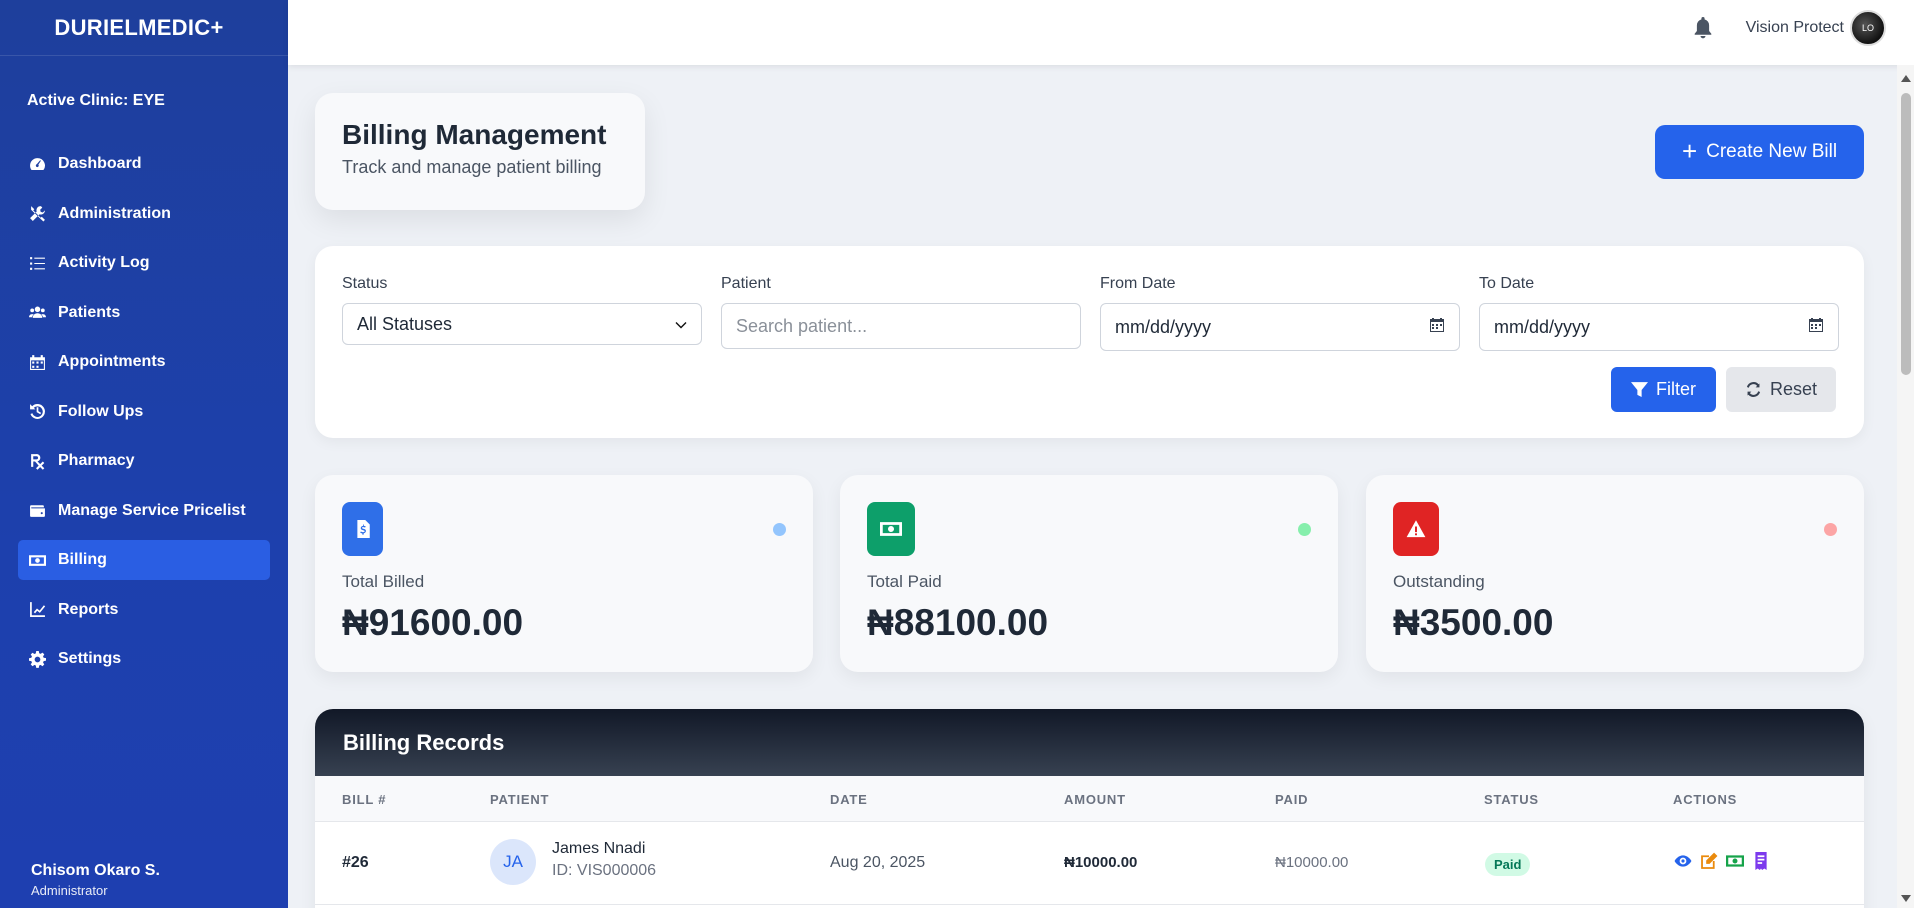 Image resolution: width=1914 pixels, height=908 pixels. Describe the element at coordinates (598, 849) in the screenshot. I see `patient-name: James Nnadi` at that location.